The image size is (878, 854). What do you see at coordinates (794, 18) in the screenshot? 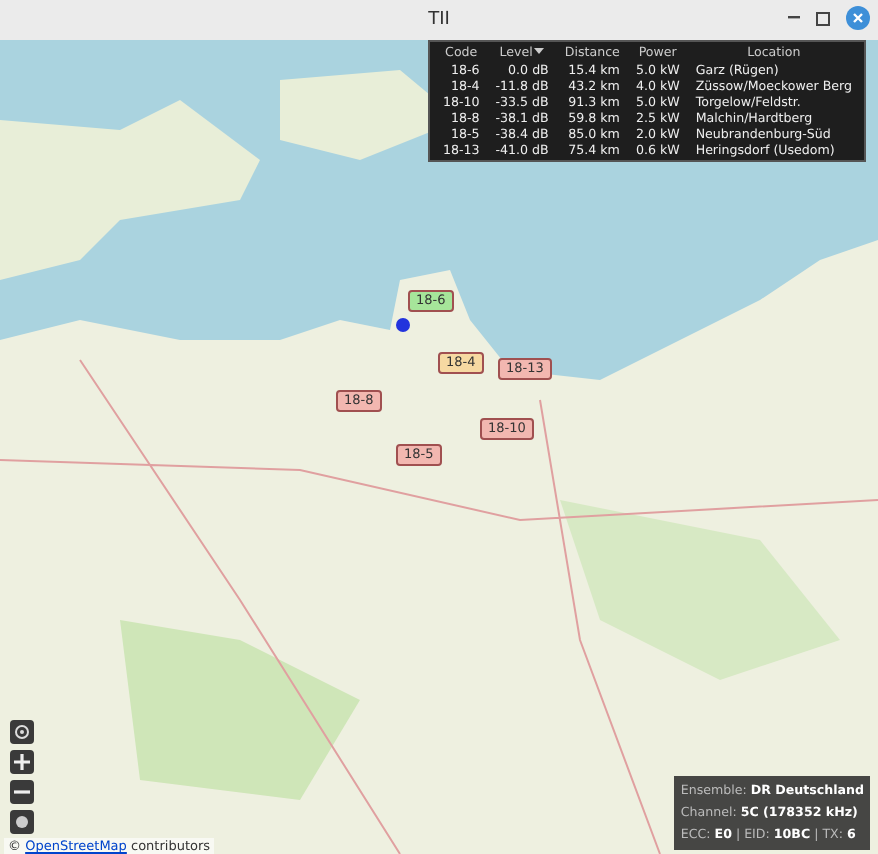
I see `minimize-icon` at bounding box center [794, 18].